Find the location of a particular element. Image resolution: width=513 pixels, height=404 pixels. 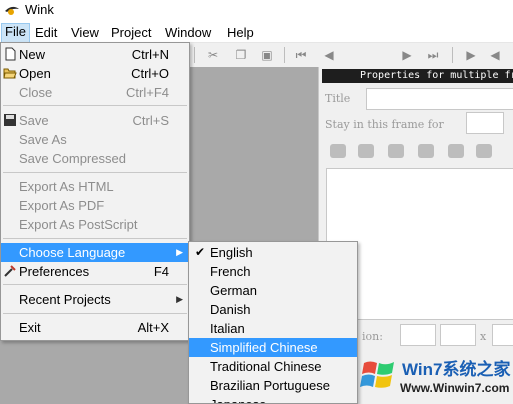

position-x-input is located at coordinates (418, 335).